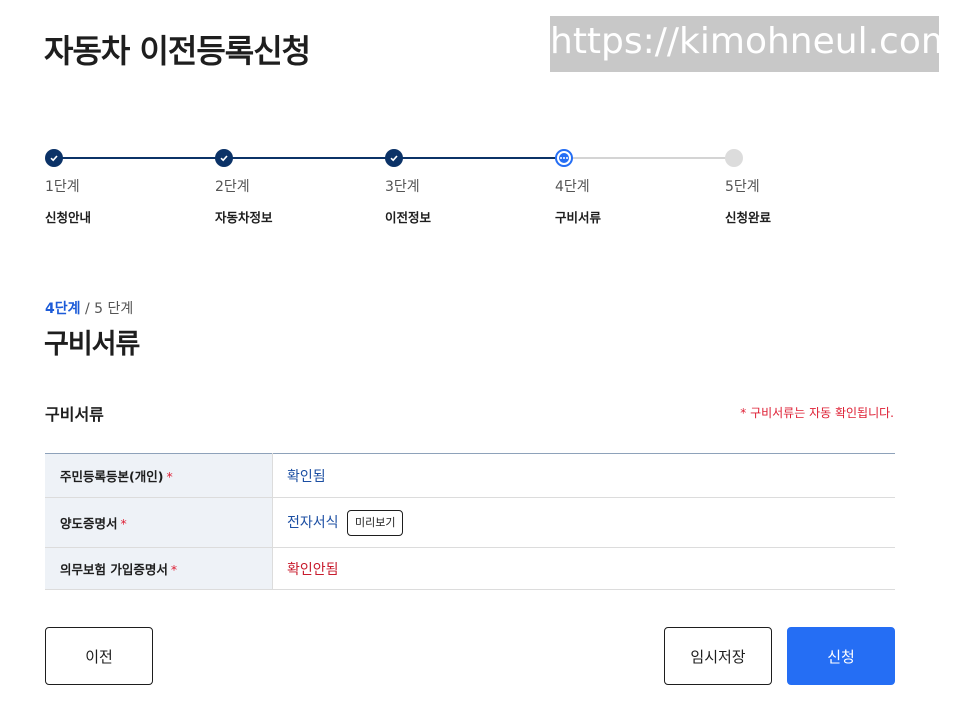  What do you see at coordinates (841, 656) in the screenshot?
I see `submit-button: 신청` at bounding box center [841, 656].